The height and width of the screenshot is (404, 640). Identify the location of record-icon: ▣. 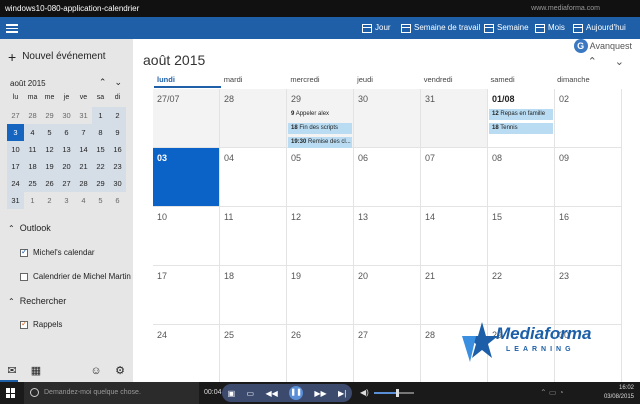
(232, 393).